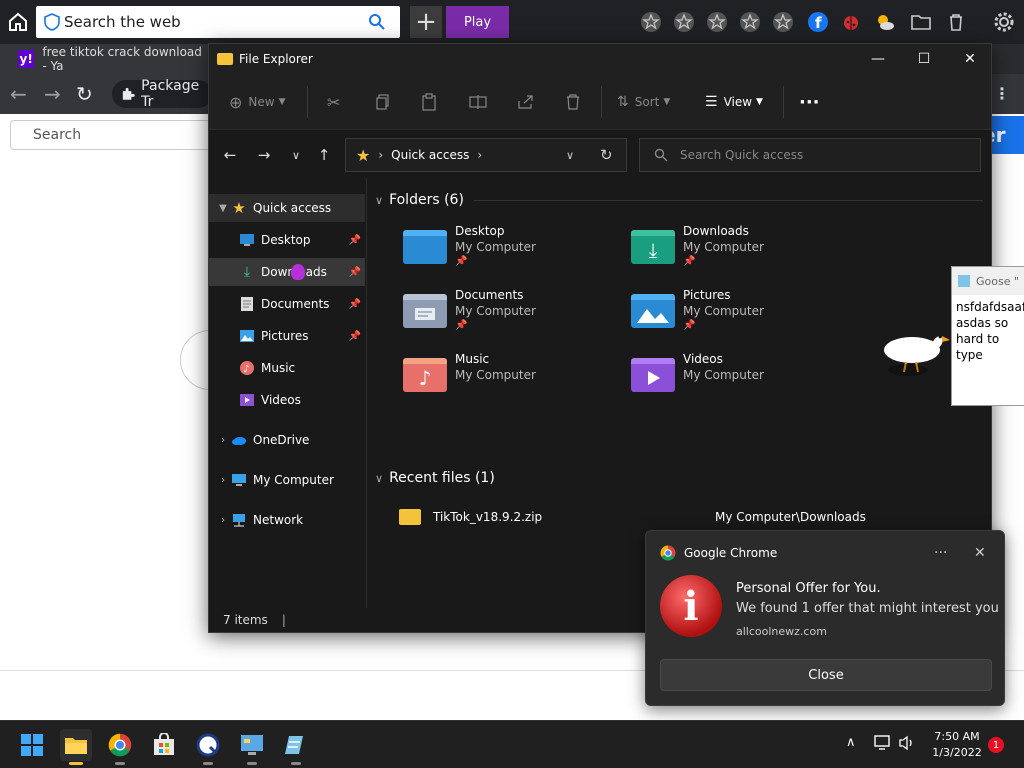  What do you see at coordinates (333, 102) in the screenshot?
I see `cut-icon: ✂` at bounding box center [333, 102].